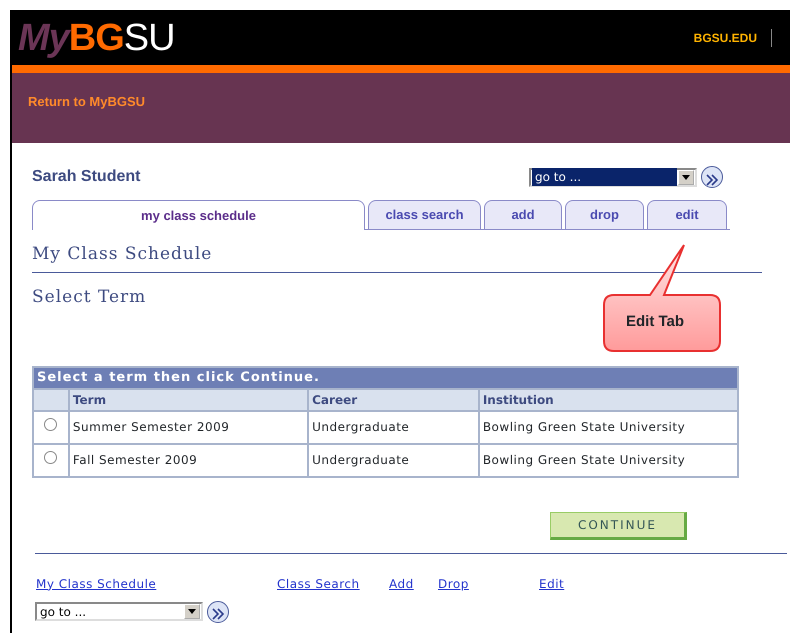 The image size is (790, 633). I want to click on section-title: Select Term, so click(90, 297).